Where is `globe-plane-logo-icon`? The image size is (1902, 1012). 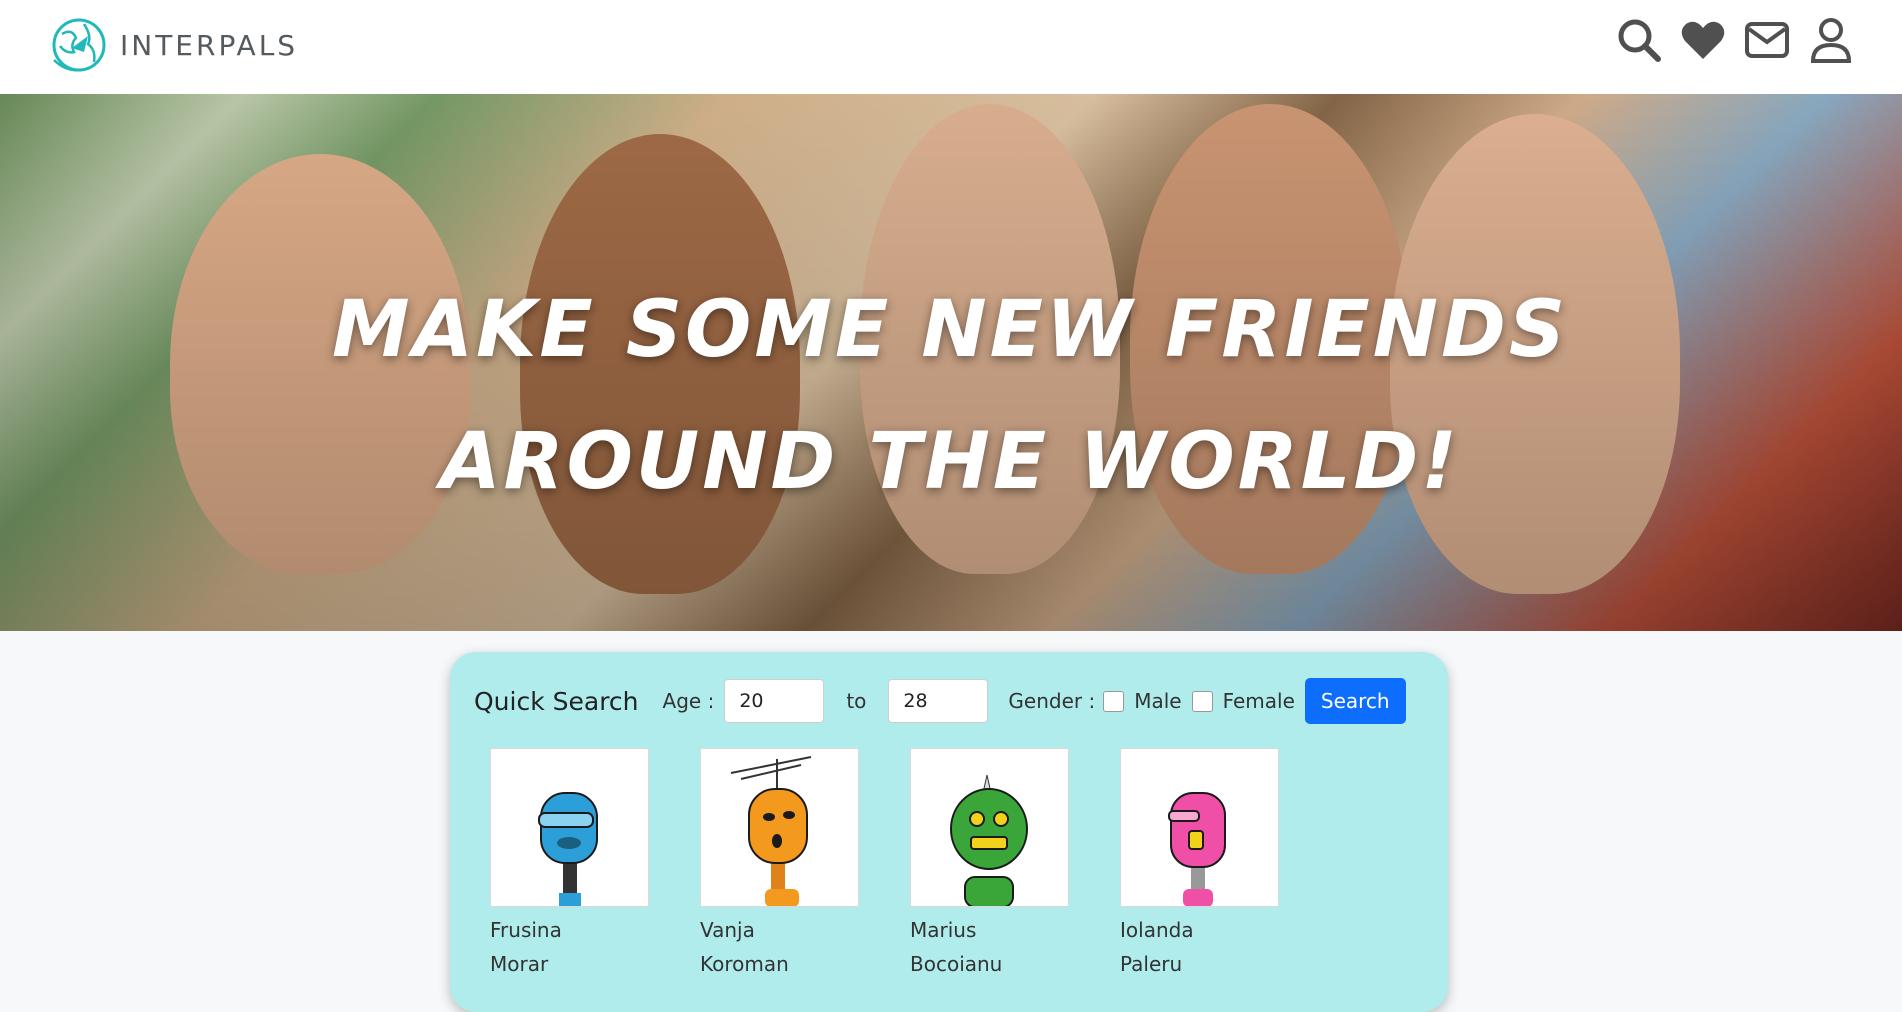
globe-plane-logo-icon is located at coordinates (79, 45).